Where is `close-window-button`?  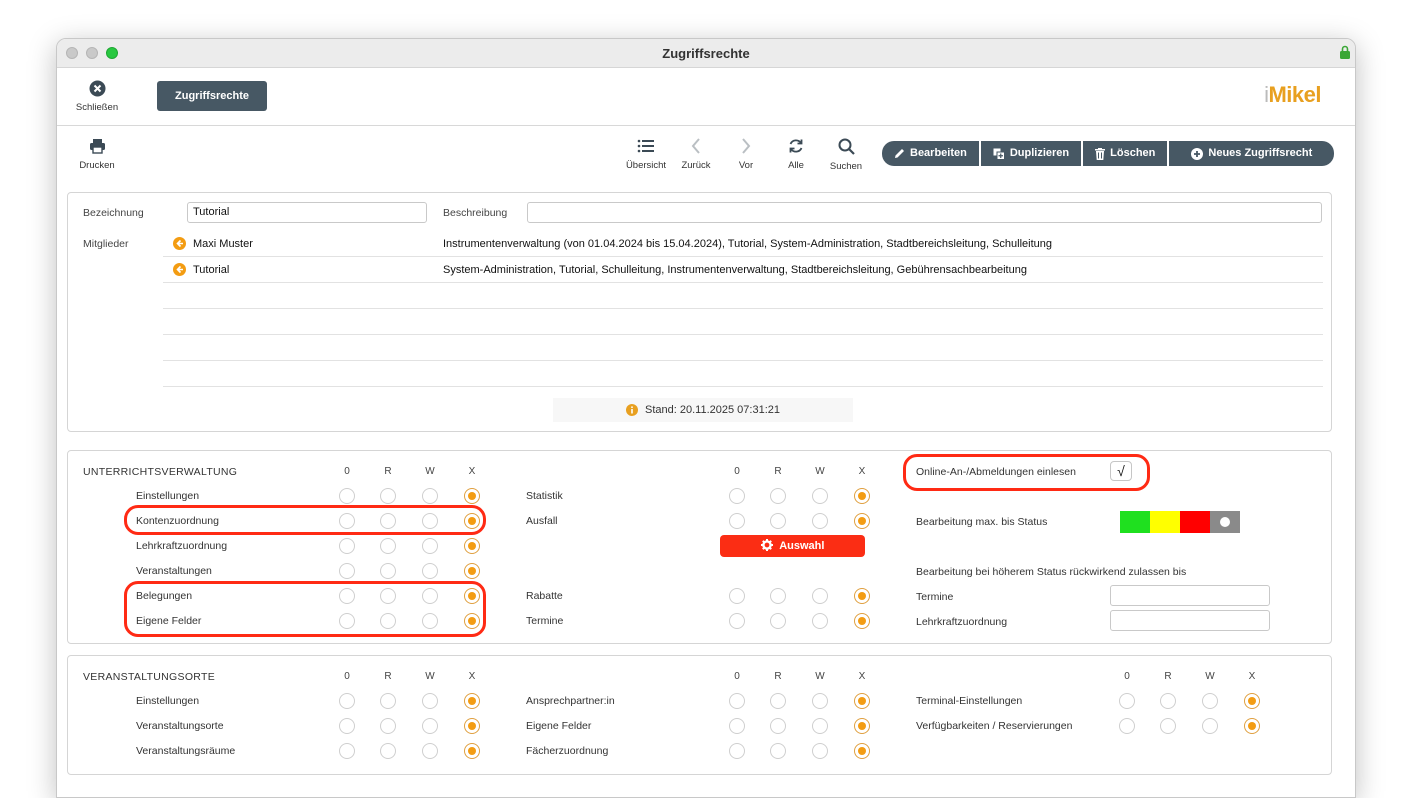
close-window-button is located at coordinates (72, 53).